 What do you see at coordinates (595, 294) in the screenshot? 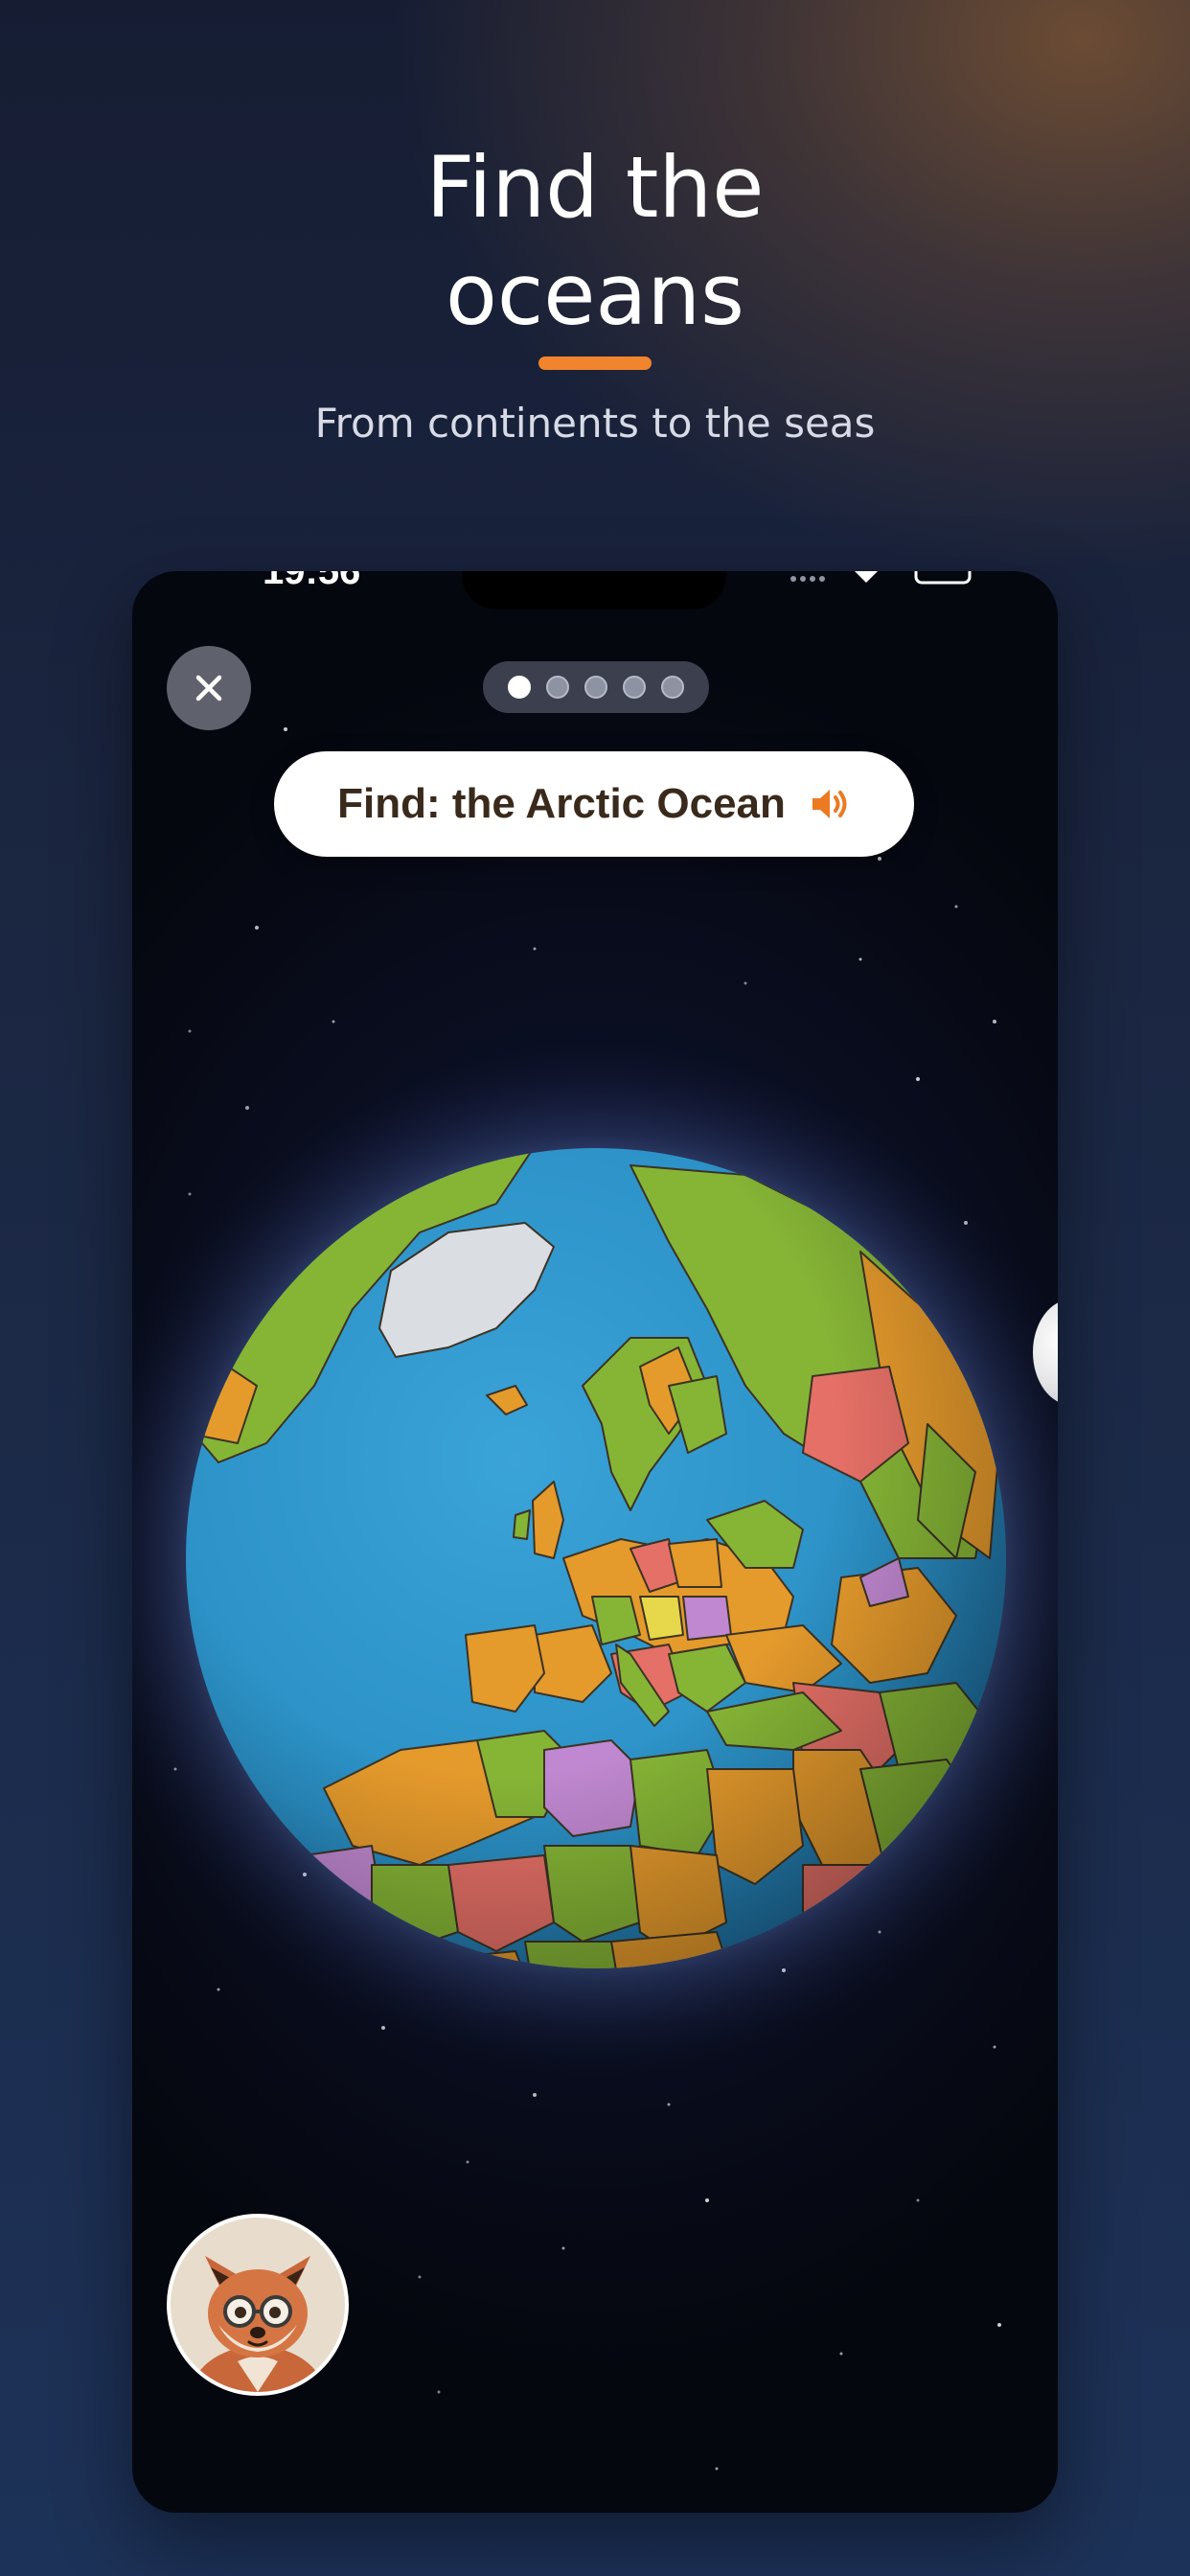
I see `headline-line-2: oceans` at bounding box center [595, 294].